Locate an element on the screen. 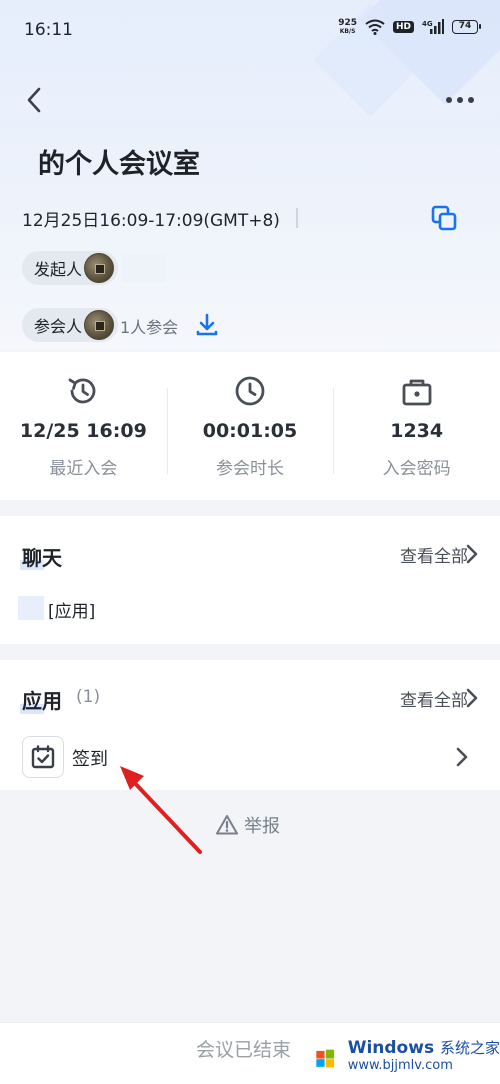 The width and height of the screenshot is (500, 1084). watermark: Windows 系统之家 www.bjjmlv.com is located at coordinates (405, 1056).